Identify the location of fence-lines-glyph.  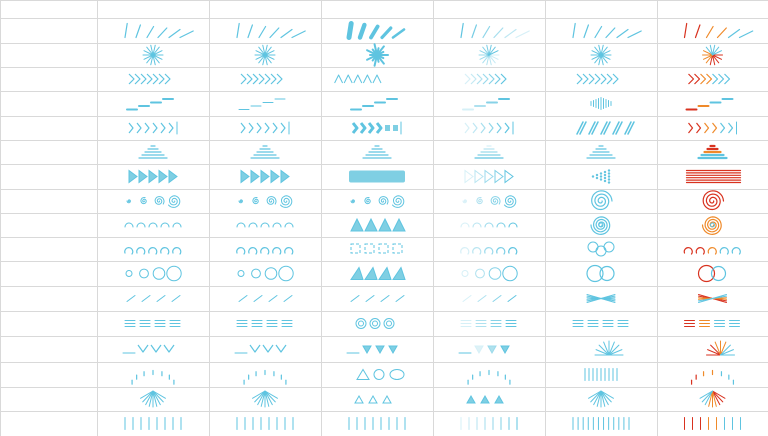
(489, 377).